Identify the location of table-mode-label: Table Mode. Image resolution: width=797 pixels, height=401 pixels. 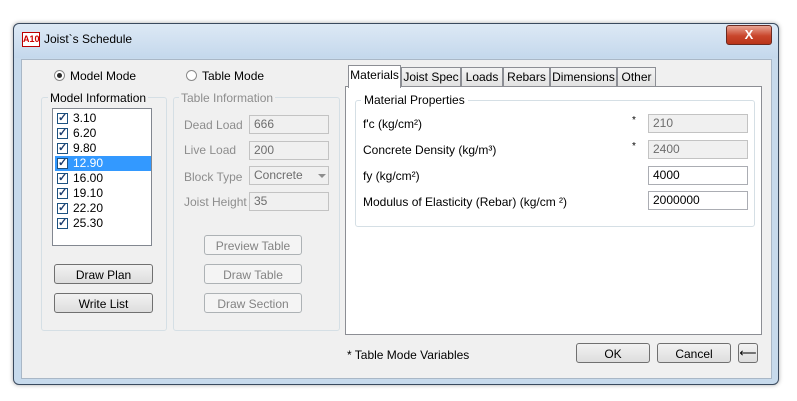
(233, 76).